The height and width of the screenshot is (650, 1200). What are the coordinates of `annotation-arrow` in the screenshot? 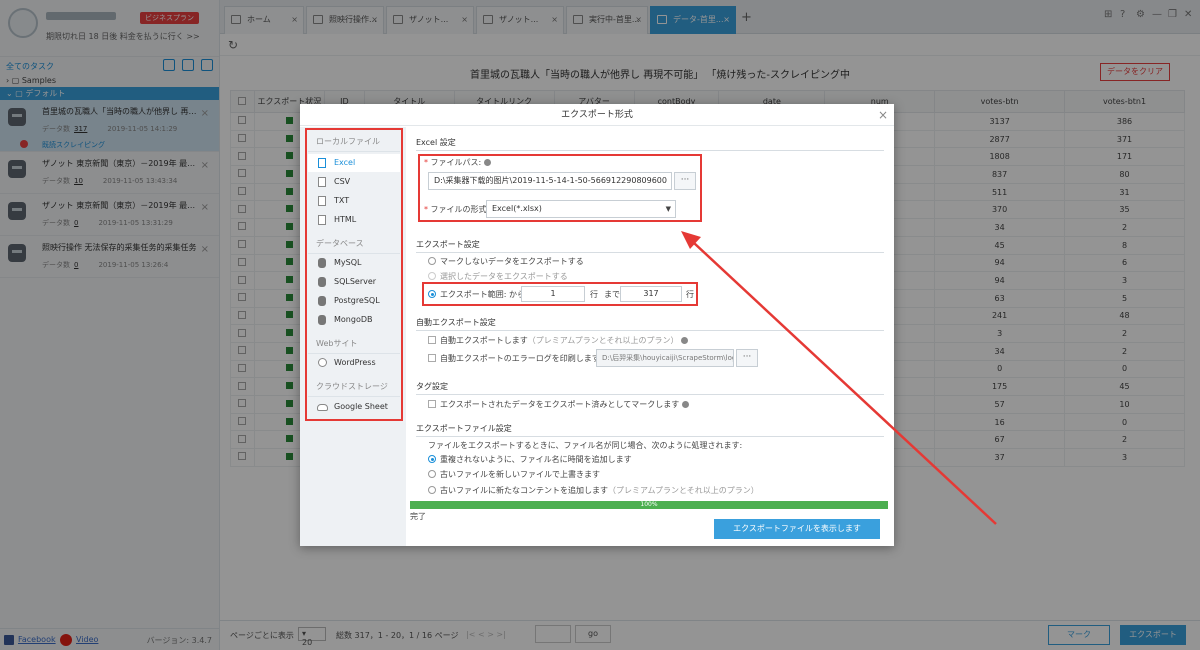 It's located at (839, 378).